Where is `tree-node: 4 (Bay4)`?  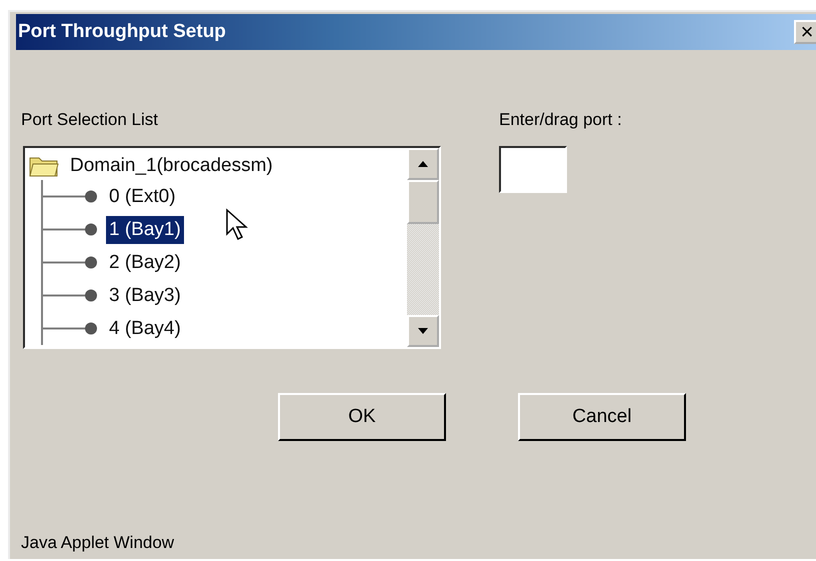 tree-node: 4 (Bay4) is located at coordinates (145, 328).